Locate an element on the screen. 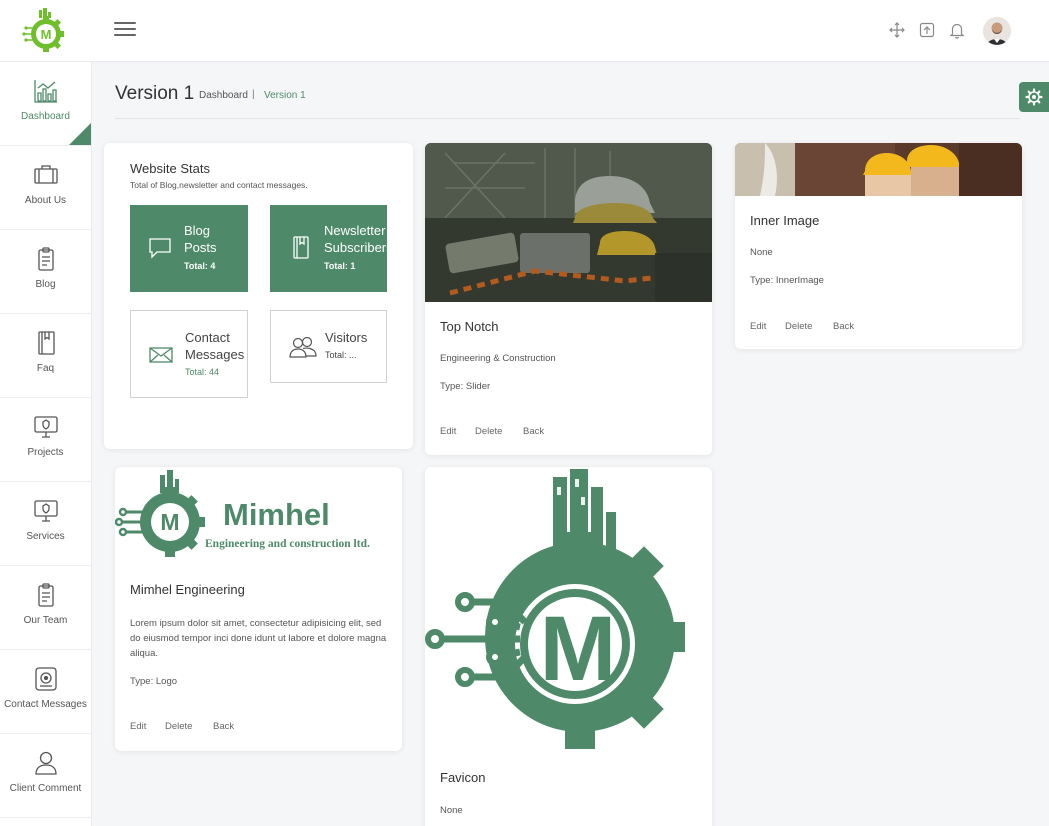  breadcrumb-current: Version 1 is located at coordinates (285, 95).